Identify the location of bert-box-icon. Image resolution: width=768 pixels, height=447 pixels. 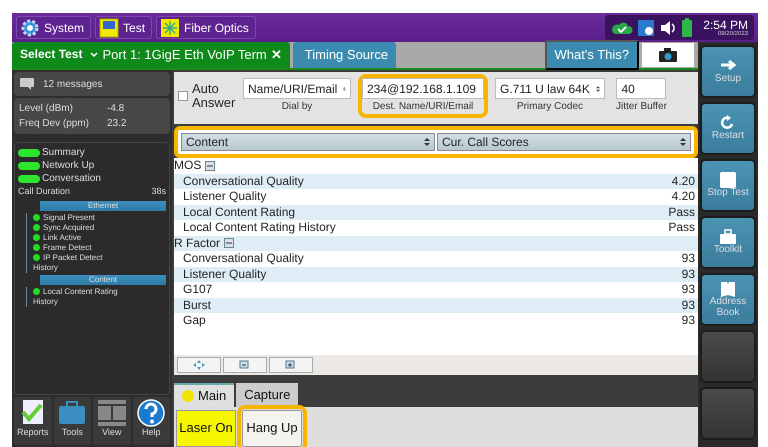
(109, 28).